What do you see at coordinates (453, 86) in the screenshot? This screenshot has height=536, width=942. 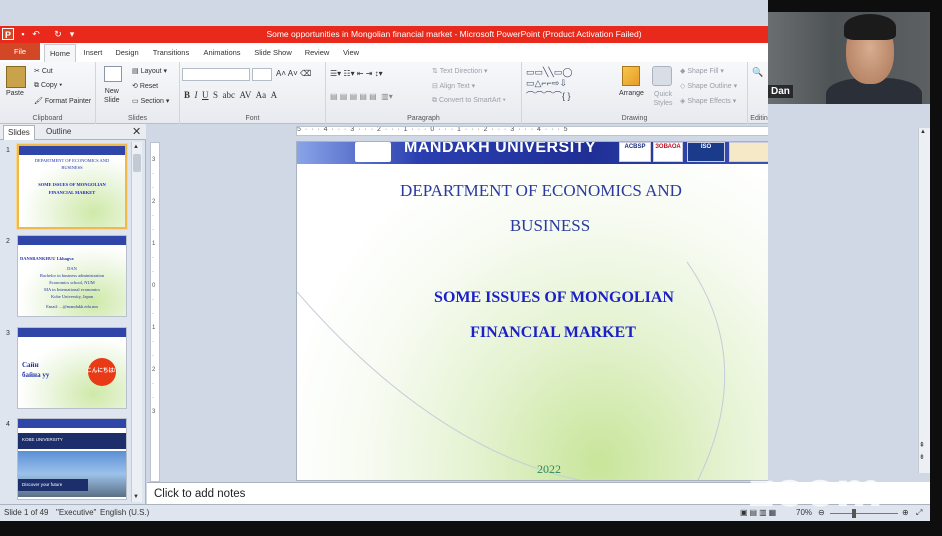 I see `align-text-button: ⊟ Align Text ▾` at bounding box center [453, 86].